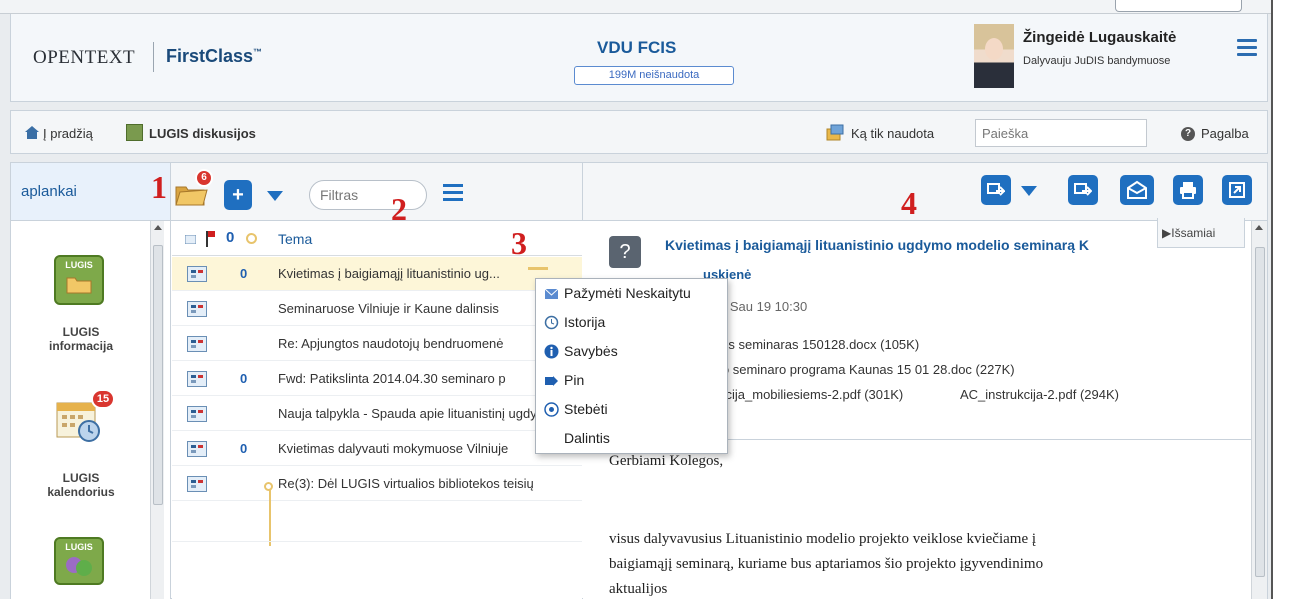  What do you see at coordinates (268, 486) in the screenshot?
I see `thread-dot-icon` at bounding box center [268, 486].